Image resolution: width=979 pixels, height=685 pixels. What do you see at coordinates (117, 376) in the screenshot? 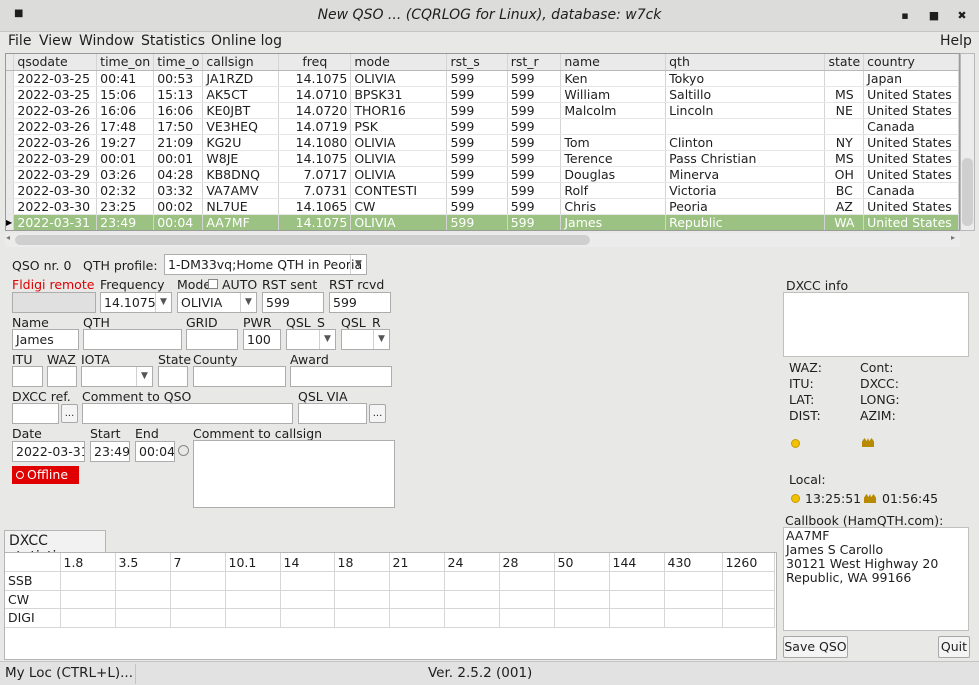
I see `iota-select: ▼` at bounding box center [117, 376].